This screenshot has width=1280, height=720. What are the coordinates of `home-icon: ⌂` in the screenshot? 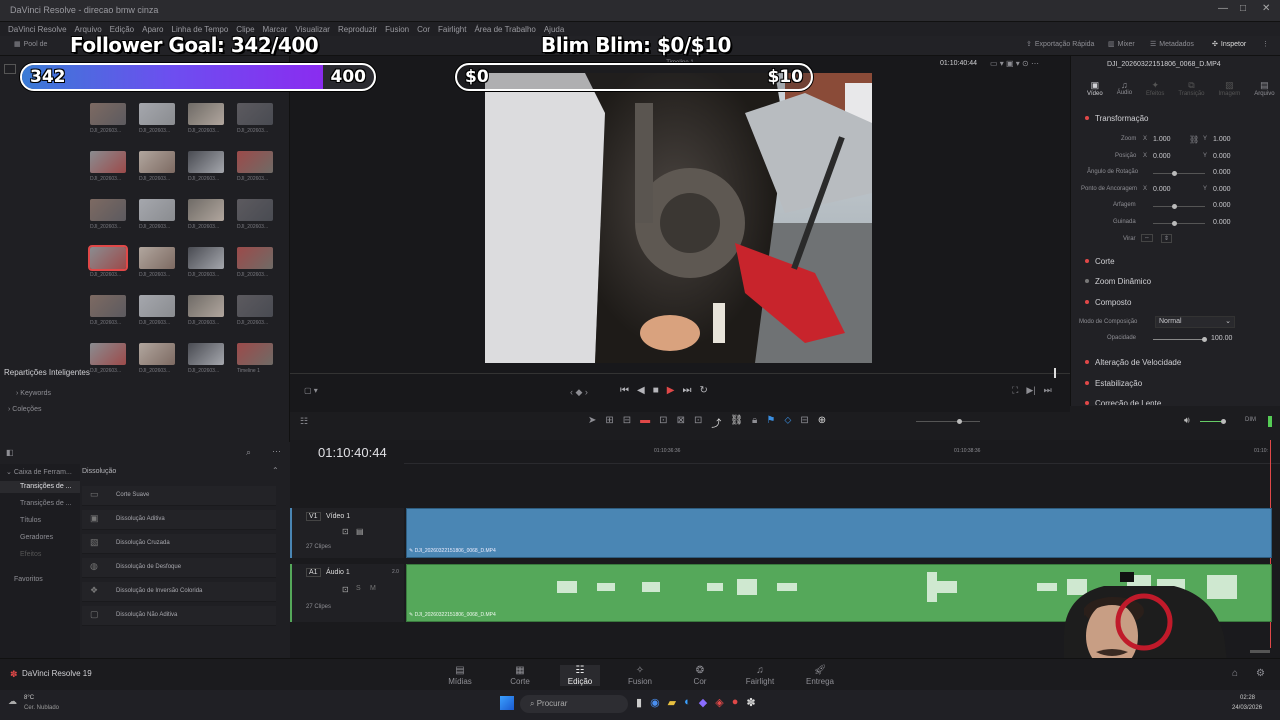 It's located at (1235, 673).